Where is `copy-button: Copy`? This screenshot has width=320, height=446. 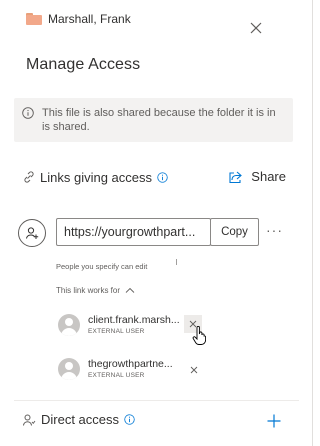
copy-button: Copy is located at coordinates (234, 232).